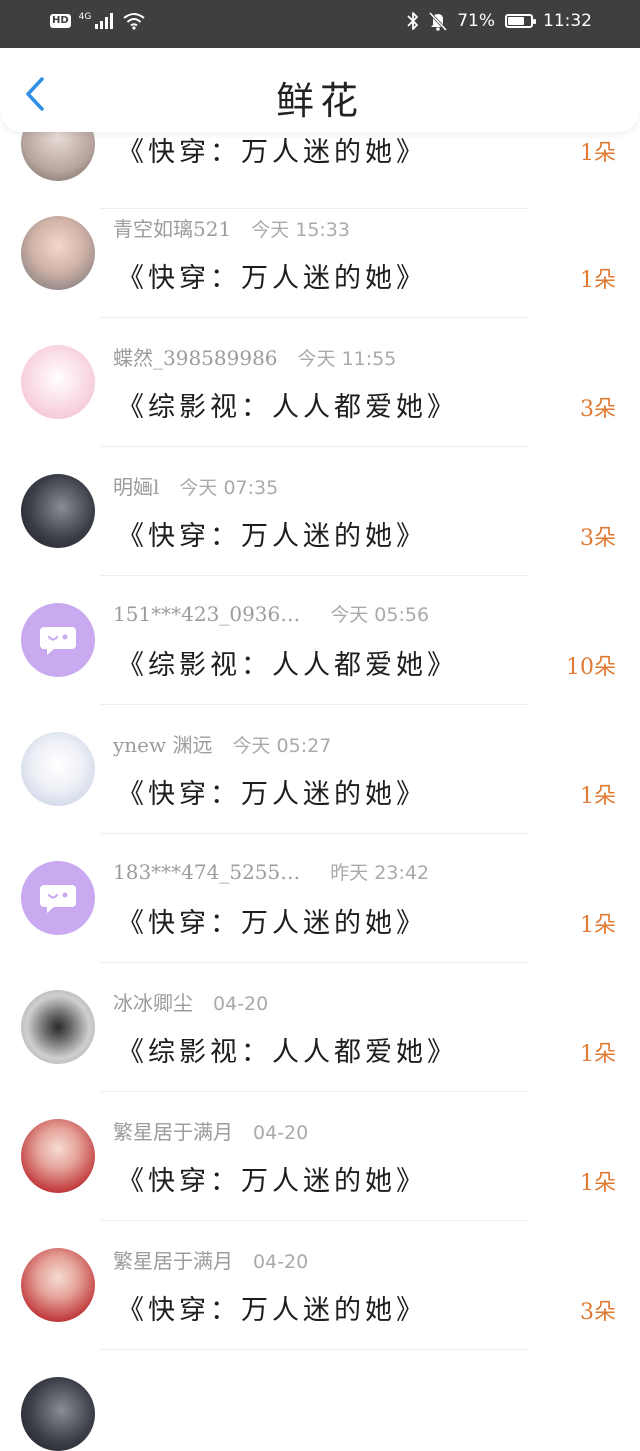 Image resolution: width=640 pixels, height=1451 pixels. I want to click on username: 明婳l, so click(136, 487).